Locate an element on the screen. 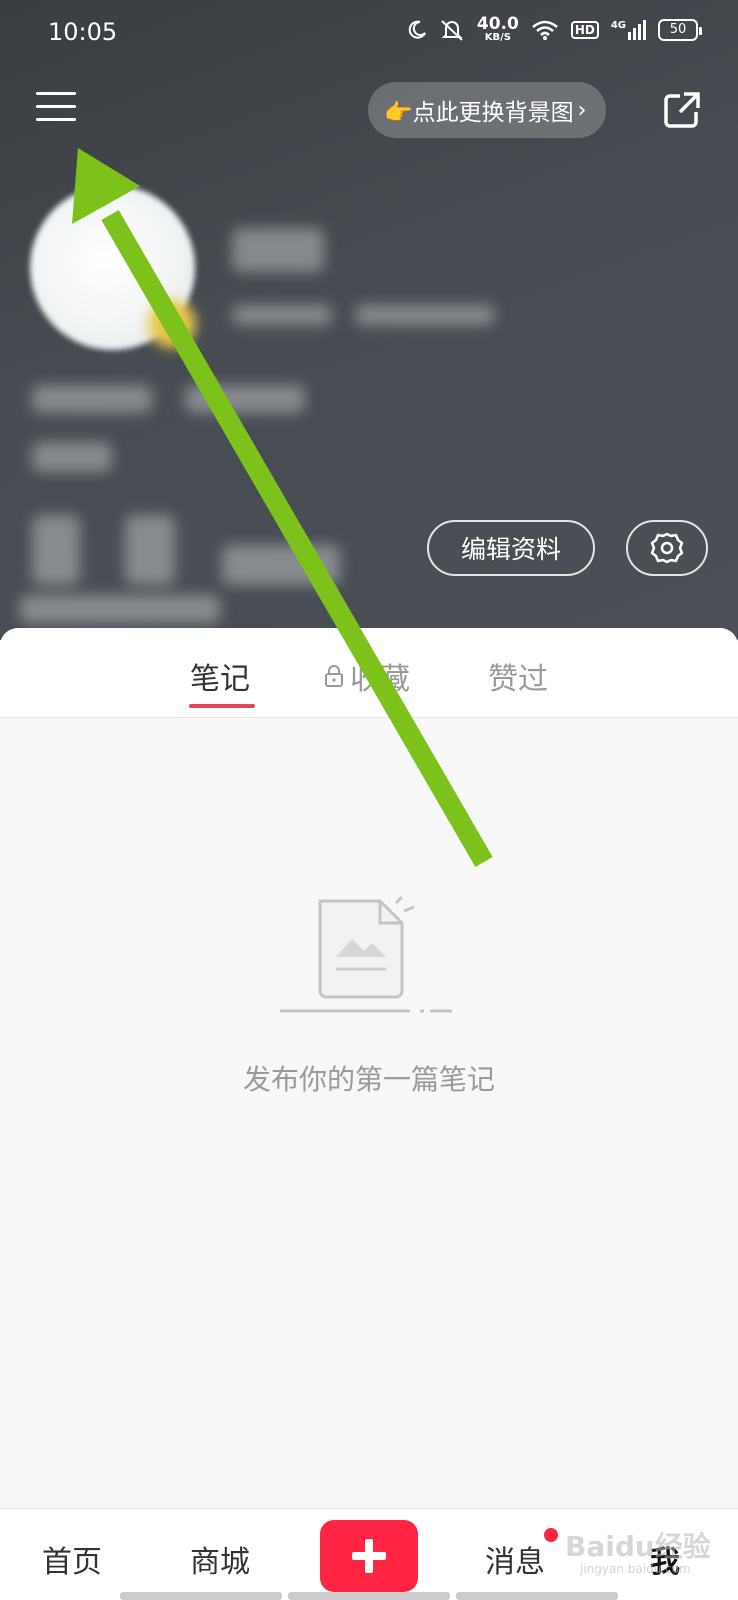 Image resolution: width=738 pixels, height=1600 pixels. ip-location-blurred is located at coordinates (425, 315).